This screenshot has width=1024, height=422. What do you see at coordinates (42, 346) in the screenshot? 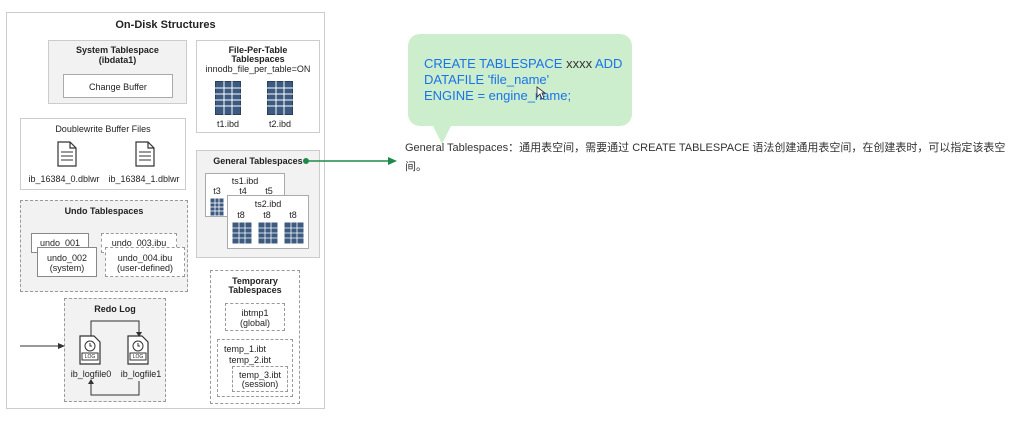
I see `redo-input-arrow` at bounding box center [42, 346].